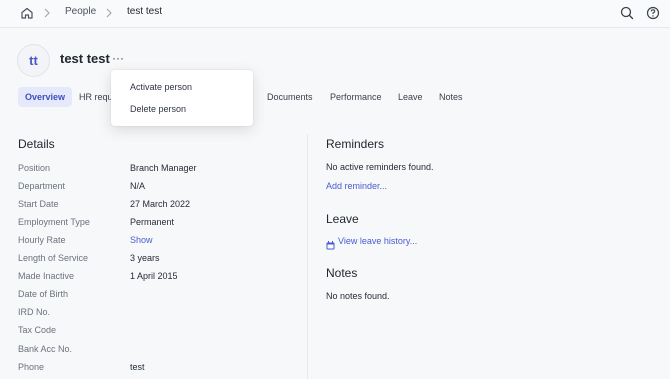  Describe the element at coordinates (152, 222) in the screenshot. I see `detail-value-employment-type: Permanent` at that location.